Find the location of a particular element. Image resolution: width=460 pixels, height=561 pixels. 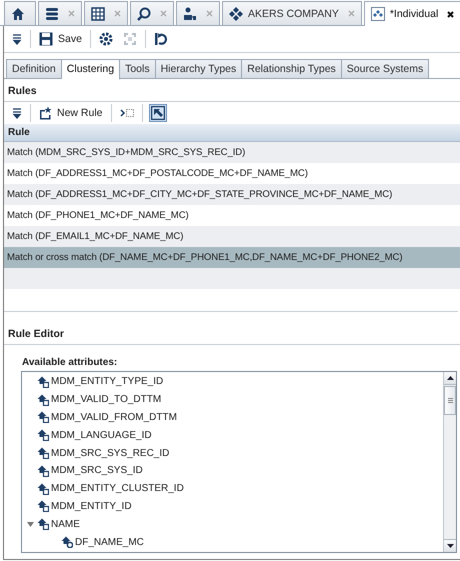

column-header: Rule is located at coordinates (232, 133).